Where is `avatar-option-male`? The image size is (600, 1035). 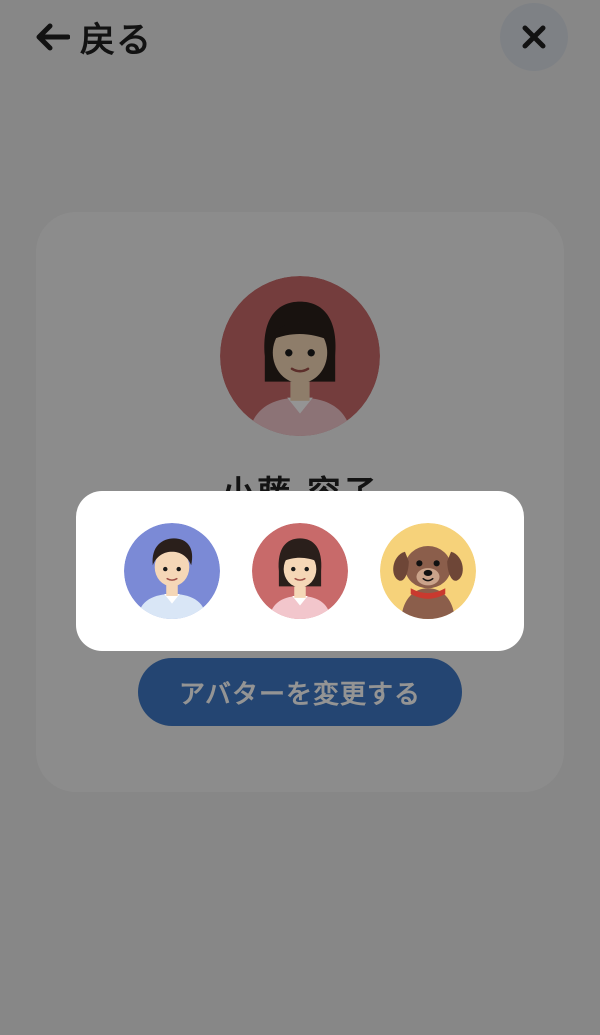 avatar-option-male is located at coordinates (172, 571).